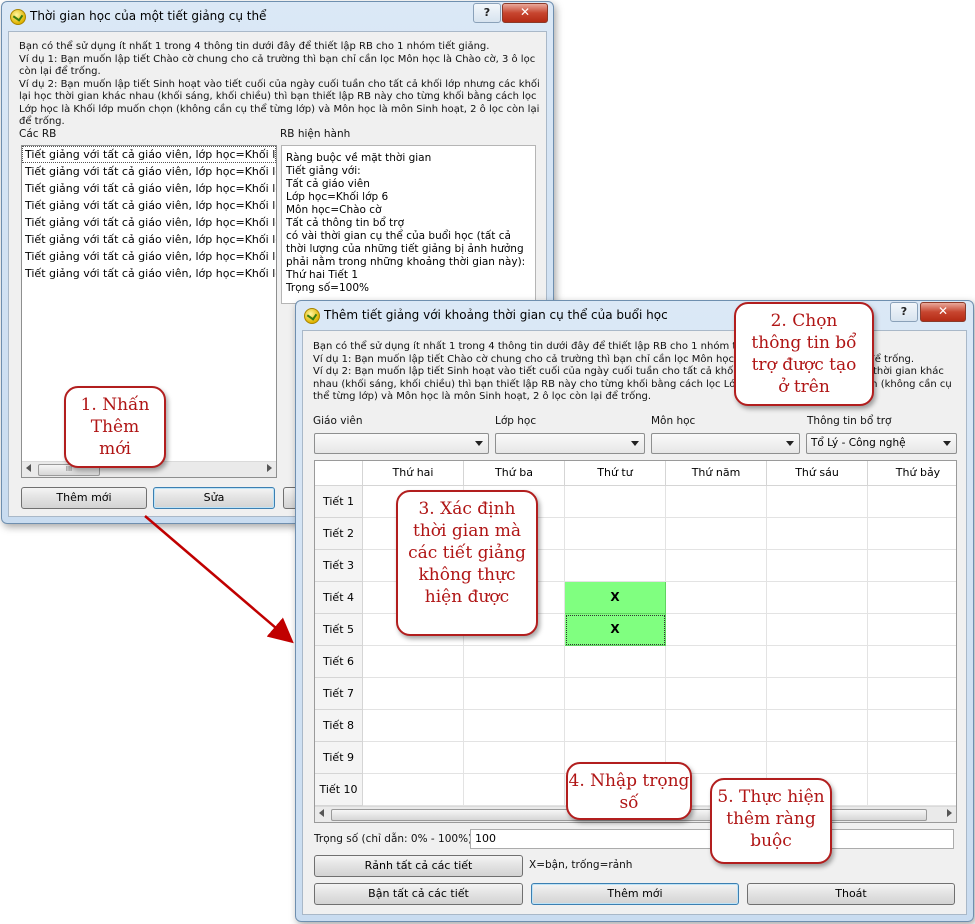 Image resolution: width=975 pixels, height=924 pixels. What do you see at coordinates (629, 791) in the screenshot?
I see `callout-step-4: 4. Nhập trọng số` at bounding box center [629, 791].